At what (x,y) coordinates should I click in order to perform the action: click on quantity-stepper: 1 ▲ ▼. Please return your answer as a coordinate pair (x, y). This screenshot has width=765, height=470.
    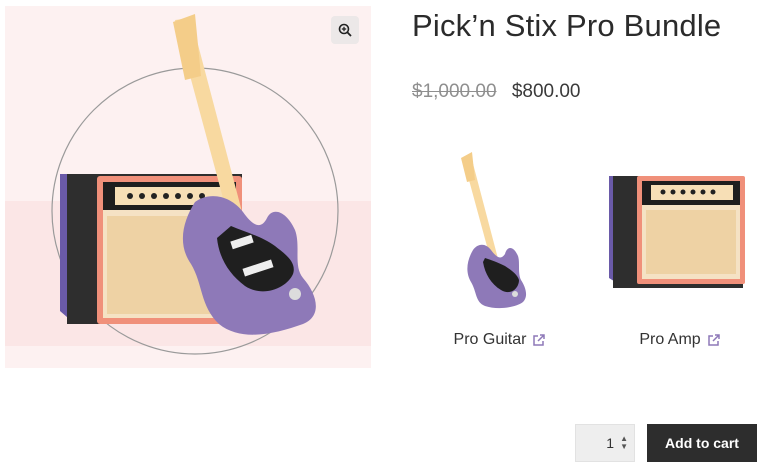
    Looking at the image, I should click on (605, 443).